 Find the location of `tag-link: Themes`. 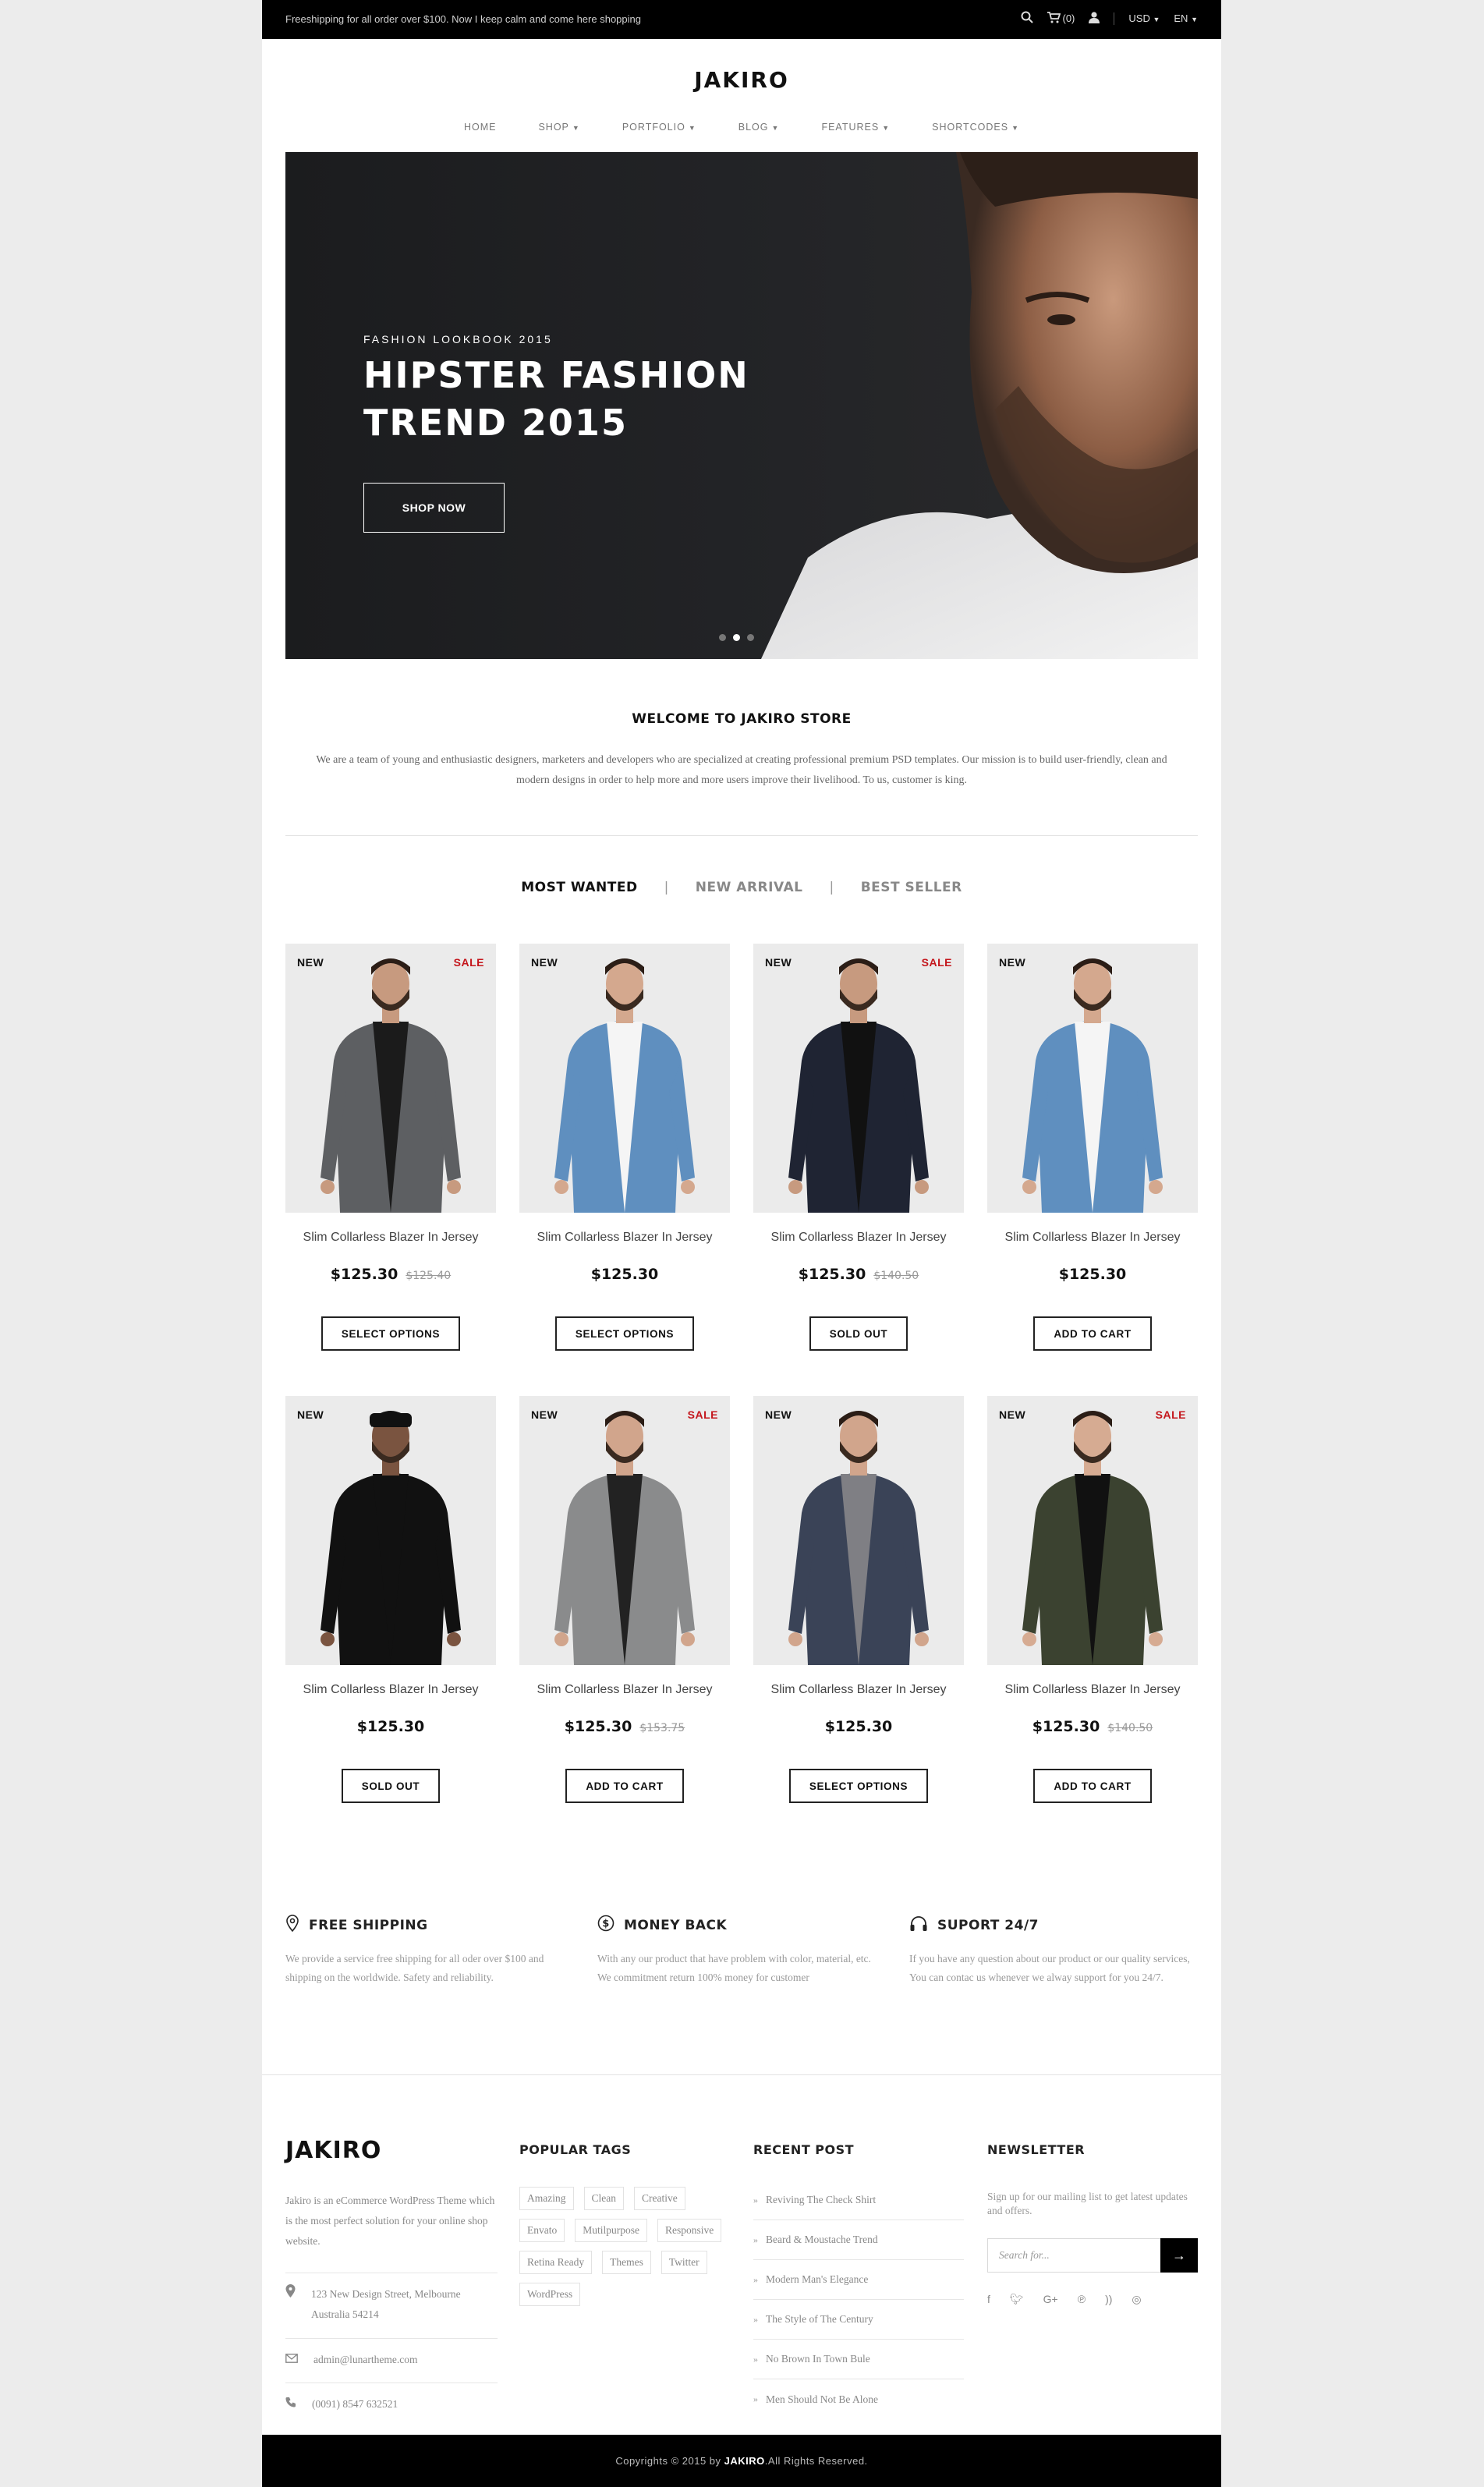

tag-link: Themes is located at coordinates (626, 2262).